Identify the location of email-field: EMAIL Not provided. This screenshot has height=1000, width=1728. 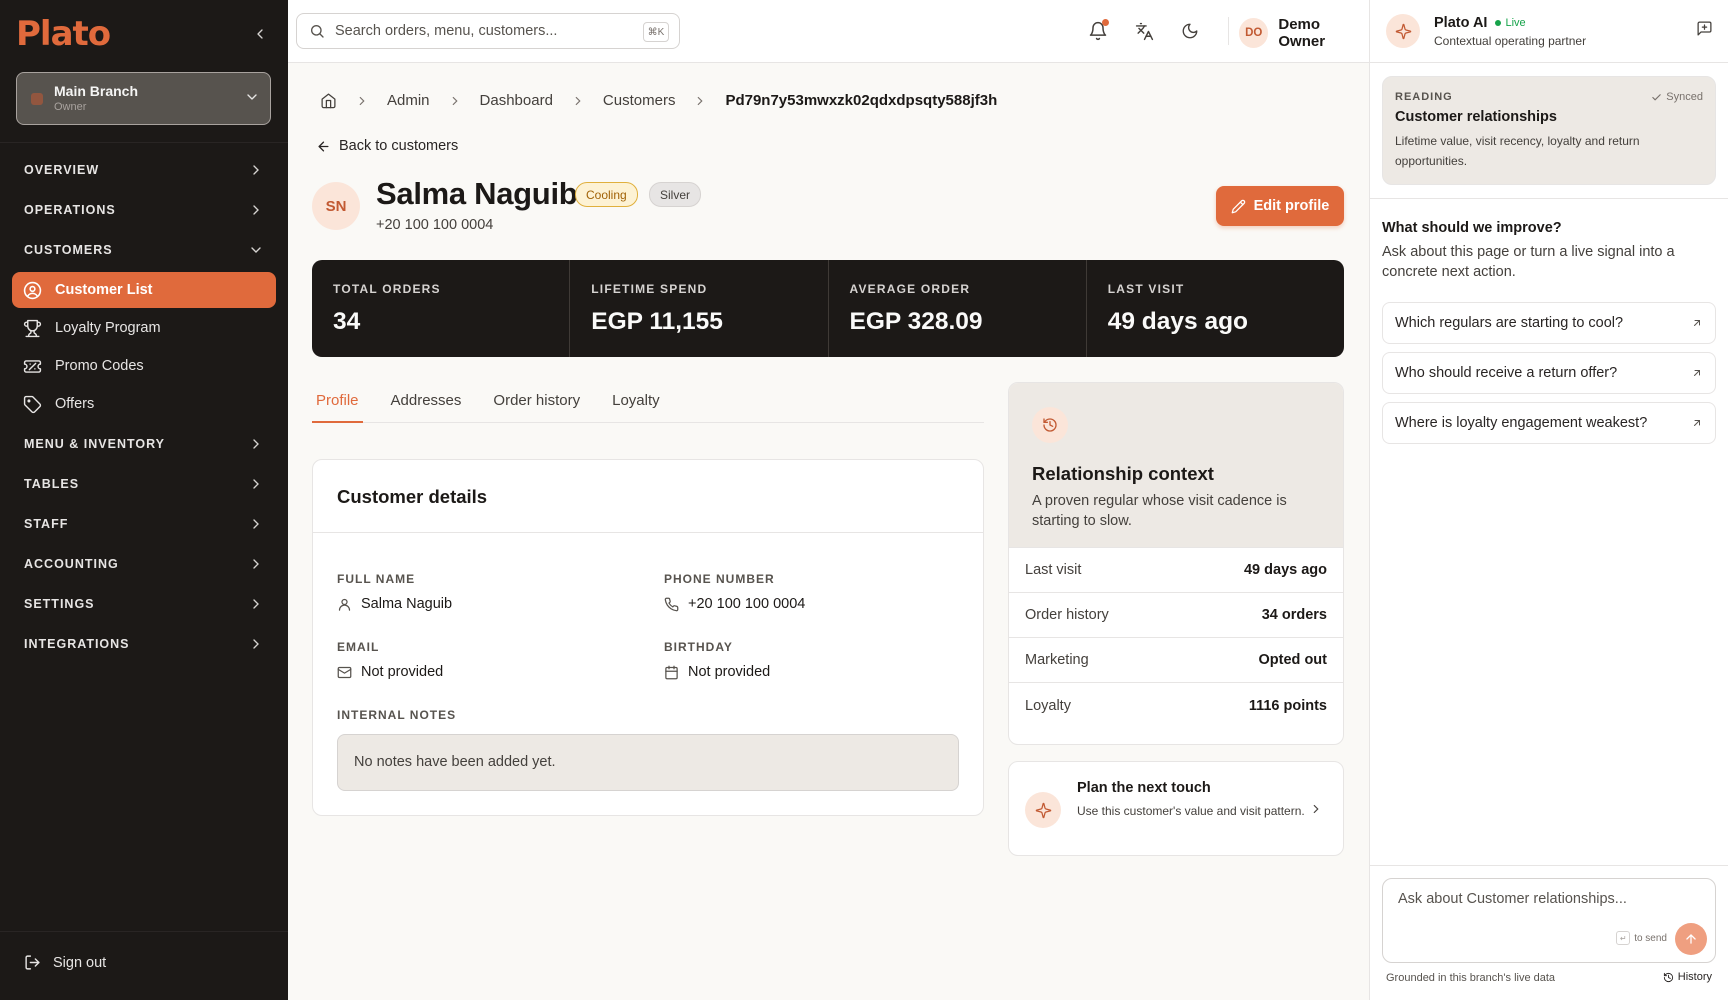
(390, 660).